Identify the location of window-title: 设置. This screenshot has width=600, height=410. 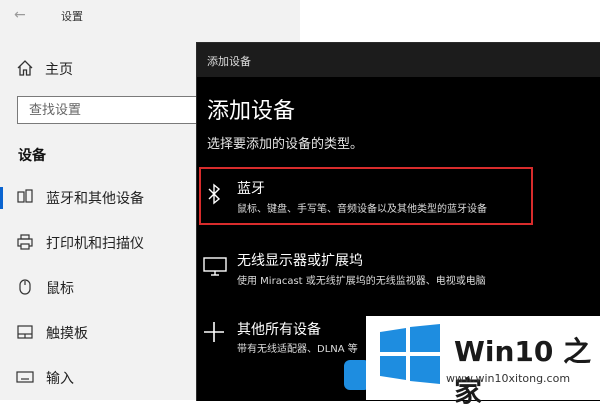
(72, 16).